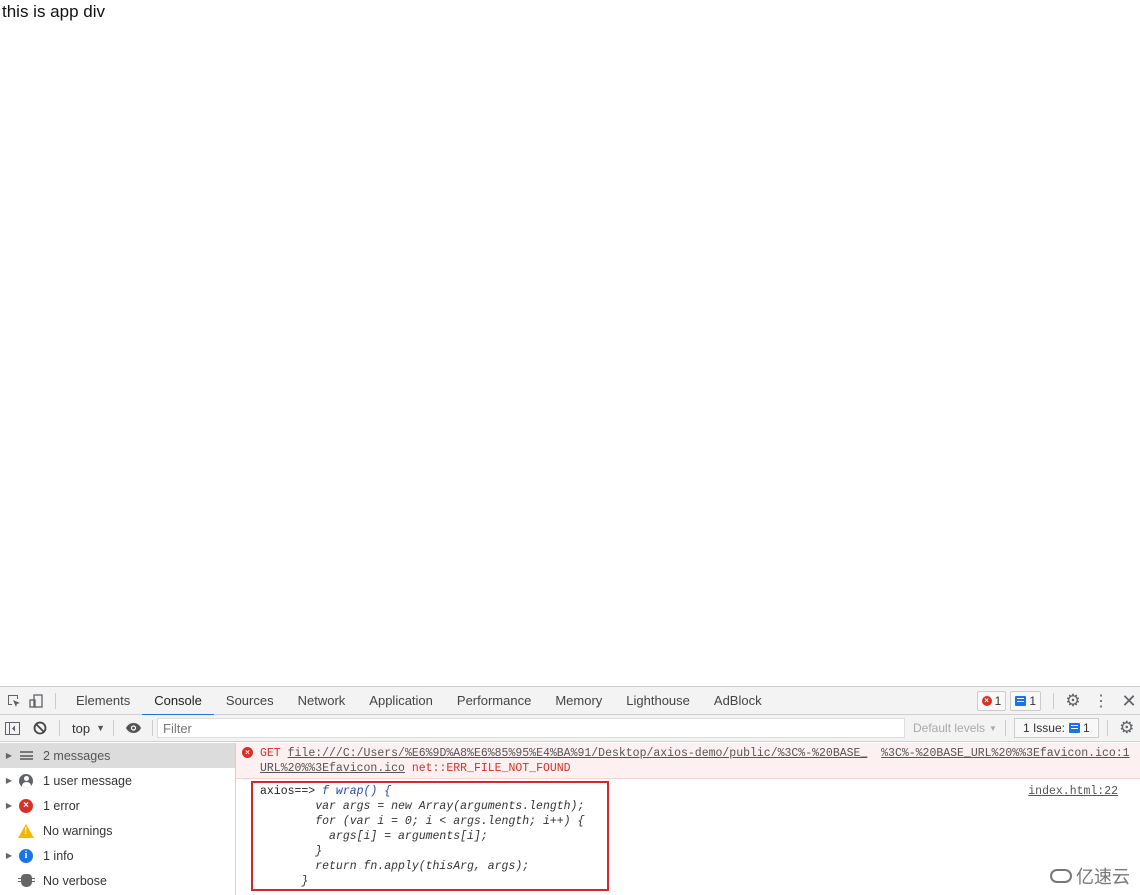 The height and width of the screenshot is (895, 1140). I want to click on watermark: 亿速云, so click(1090, 876).